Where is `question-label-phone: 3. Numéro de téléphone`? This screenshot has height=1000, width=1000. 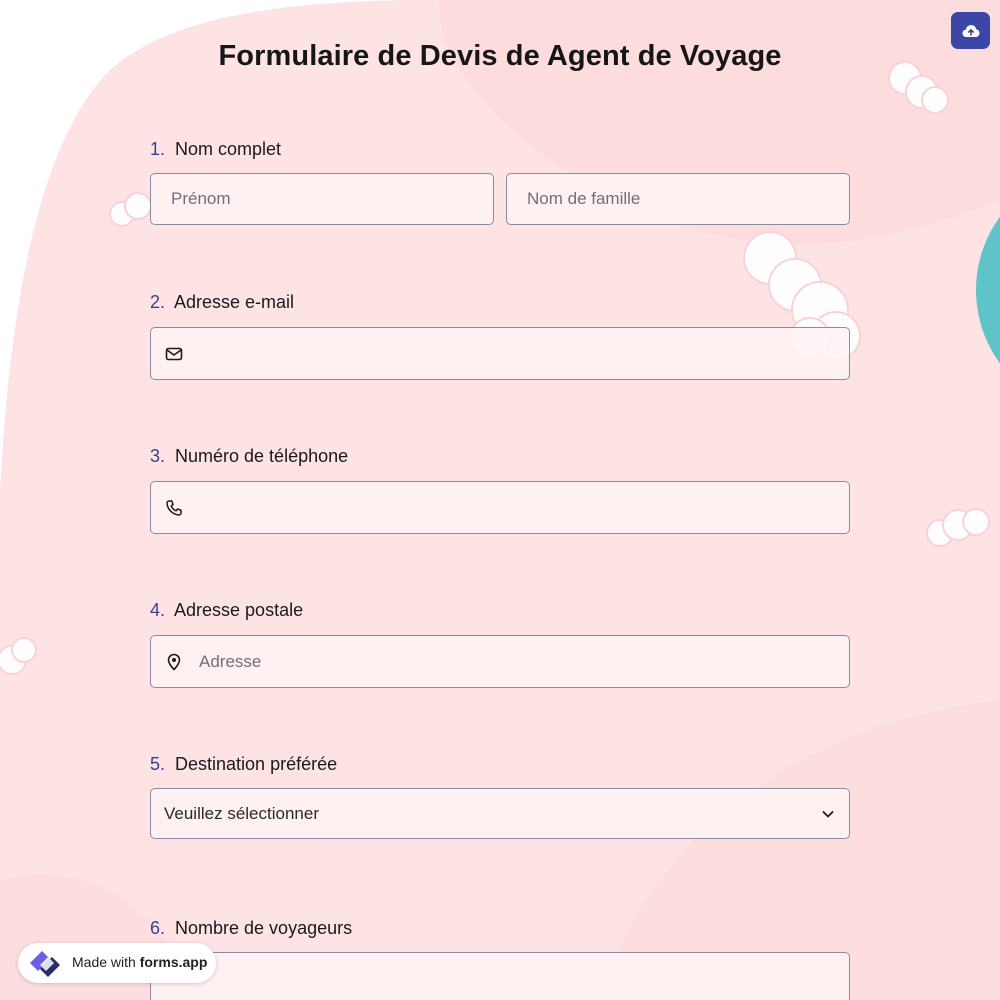
question-label-phone: 3. Numéro de téléphone is located at coordinates (249, 456).